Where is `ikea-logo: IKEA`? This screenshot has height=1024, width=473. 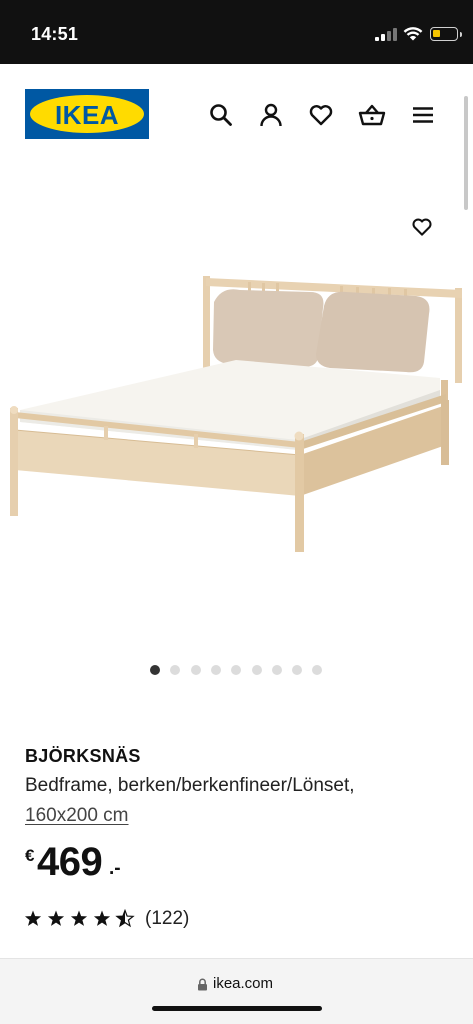
ikea-logo: IKEA is located at coordinates (87, 114).